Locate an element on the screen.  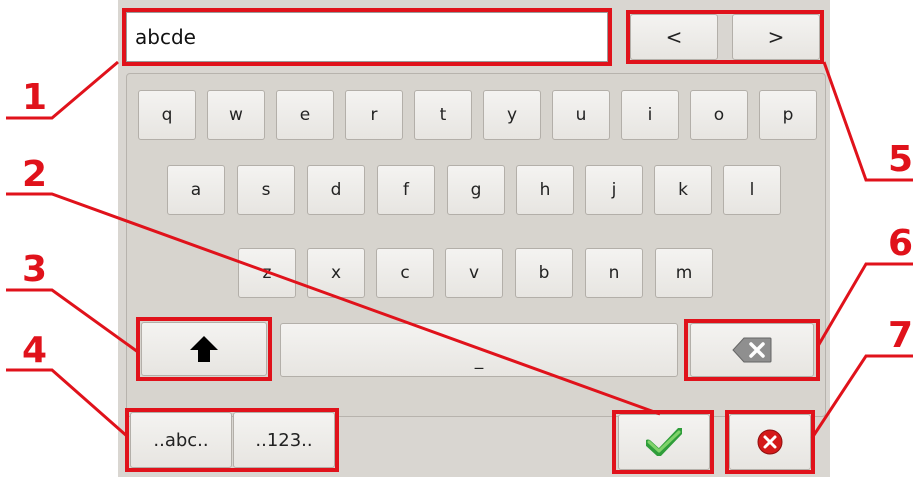
key-label: e is located at coordinates (305, 115).